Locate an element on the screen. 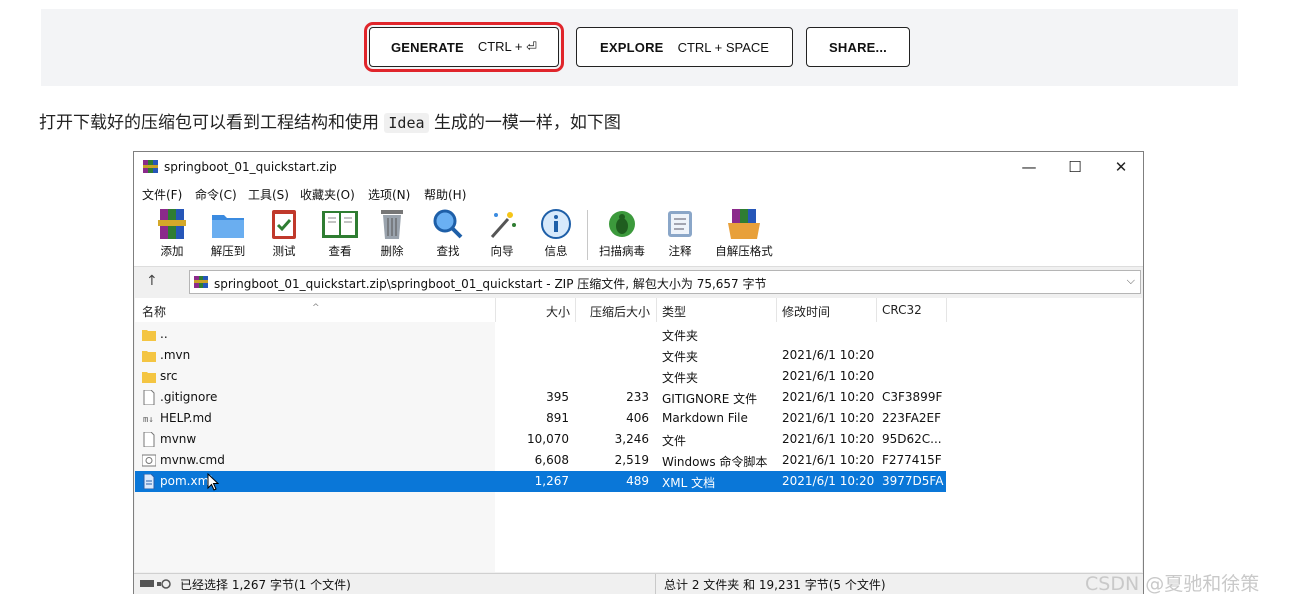 The height and width of the screenshot is (605, 1312). file-type: Markdown File is located at coordinates (705, 418).